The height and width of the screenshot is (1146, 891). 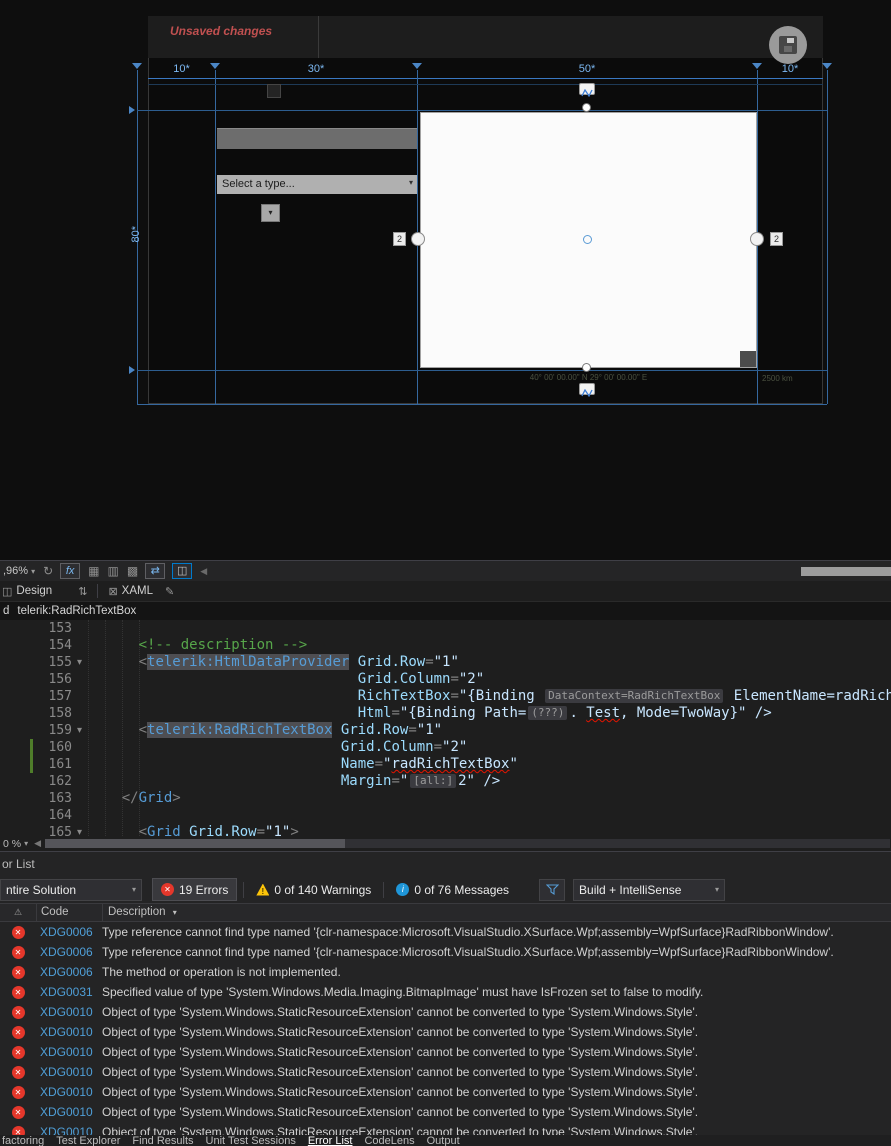 I want to click on column-width-label-1: 10*, so click(x=181, y=70).